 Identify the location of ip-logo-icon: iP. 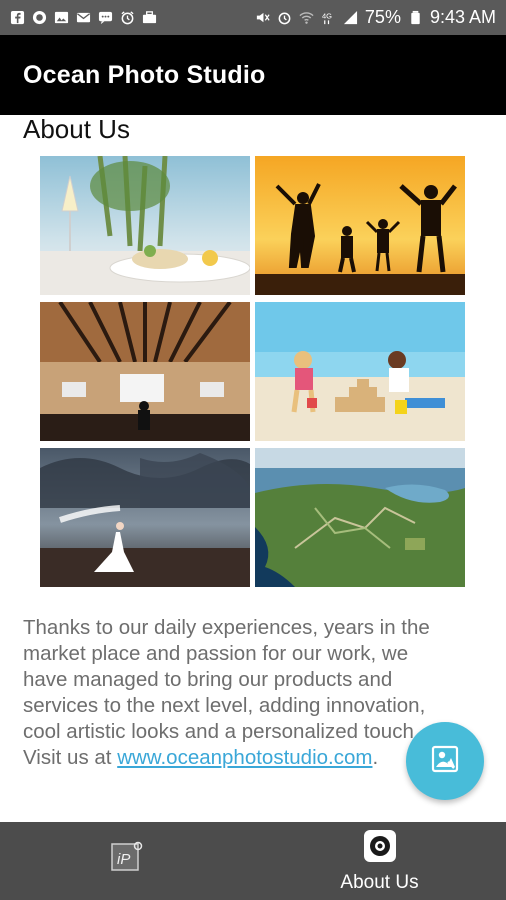
(127, 859).